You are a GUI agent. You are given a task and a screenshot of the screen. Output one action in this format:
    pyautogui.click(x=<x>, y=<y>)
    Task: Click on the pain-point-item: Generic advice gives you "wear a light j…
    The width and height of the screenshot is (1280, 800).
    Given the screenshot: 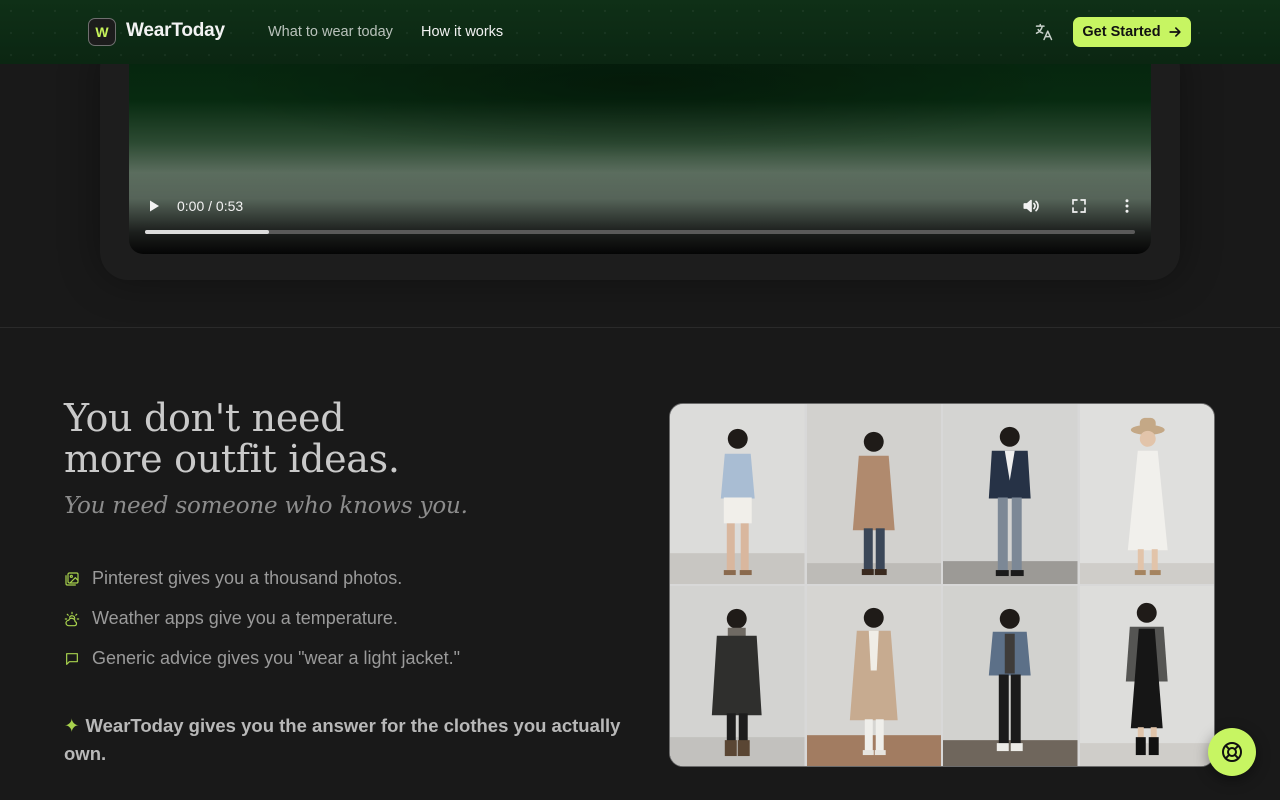 What is the action you would take?
    pyautogui.click(x=262, y=658)
    